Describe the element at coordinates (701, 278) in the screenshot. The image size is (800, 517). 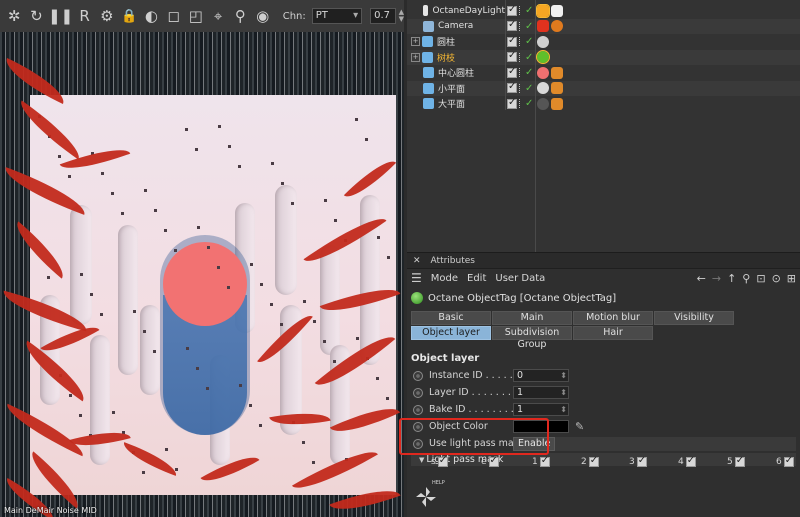
I see `back-arrow-icon: ←` at that location.